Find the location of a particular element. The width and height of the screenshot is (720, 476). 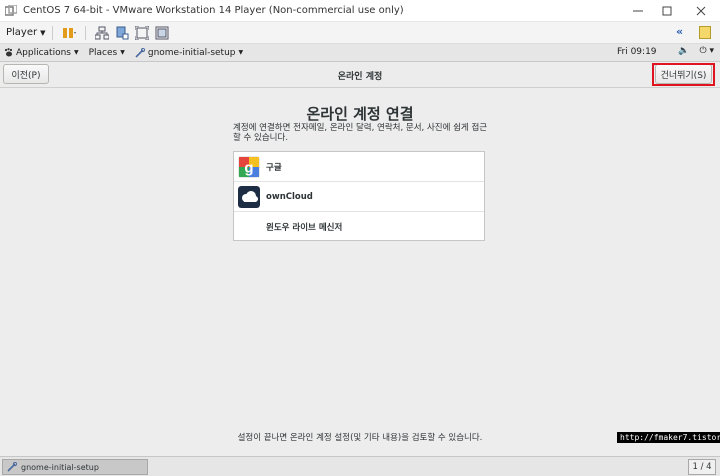

section-title: 온라인 계정 연결 is located at coordinates (360, 114).